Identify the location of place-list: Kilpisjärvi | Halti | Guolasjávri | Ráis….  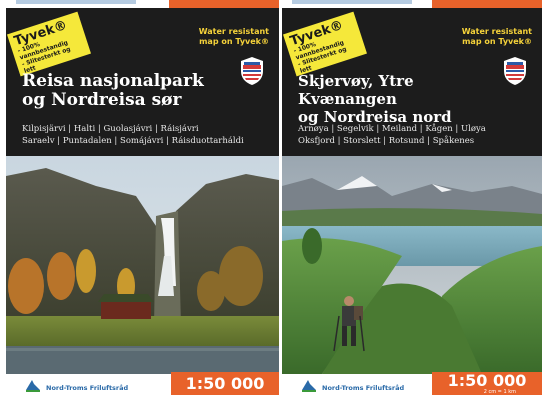
(133, 135).